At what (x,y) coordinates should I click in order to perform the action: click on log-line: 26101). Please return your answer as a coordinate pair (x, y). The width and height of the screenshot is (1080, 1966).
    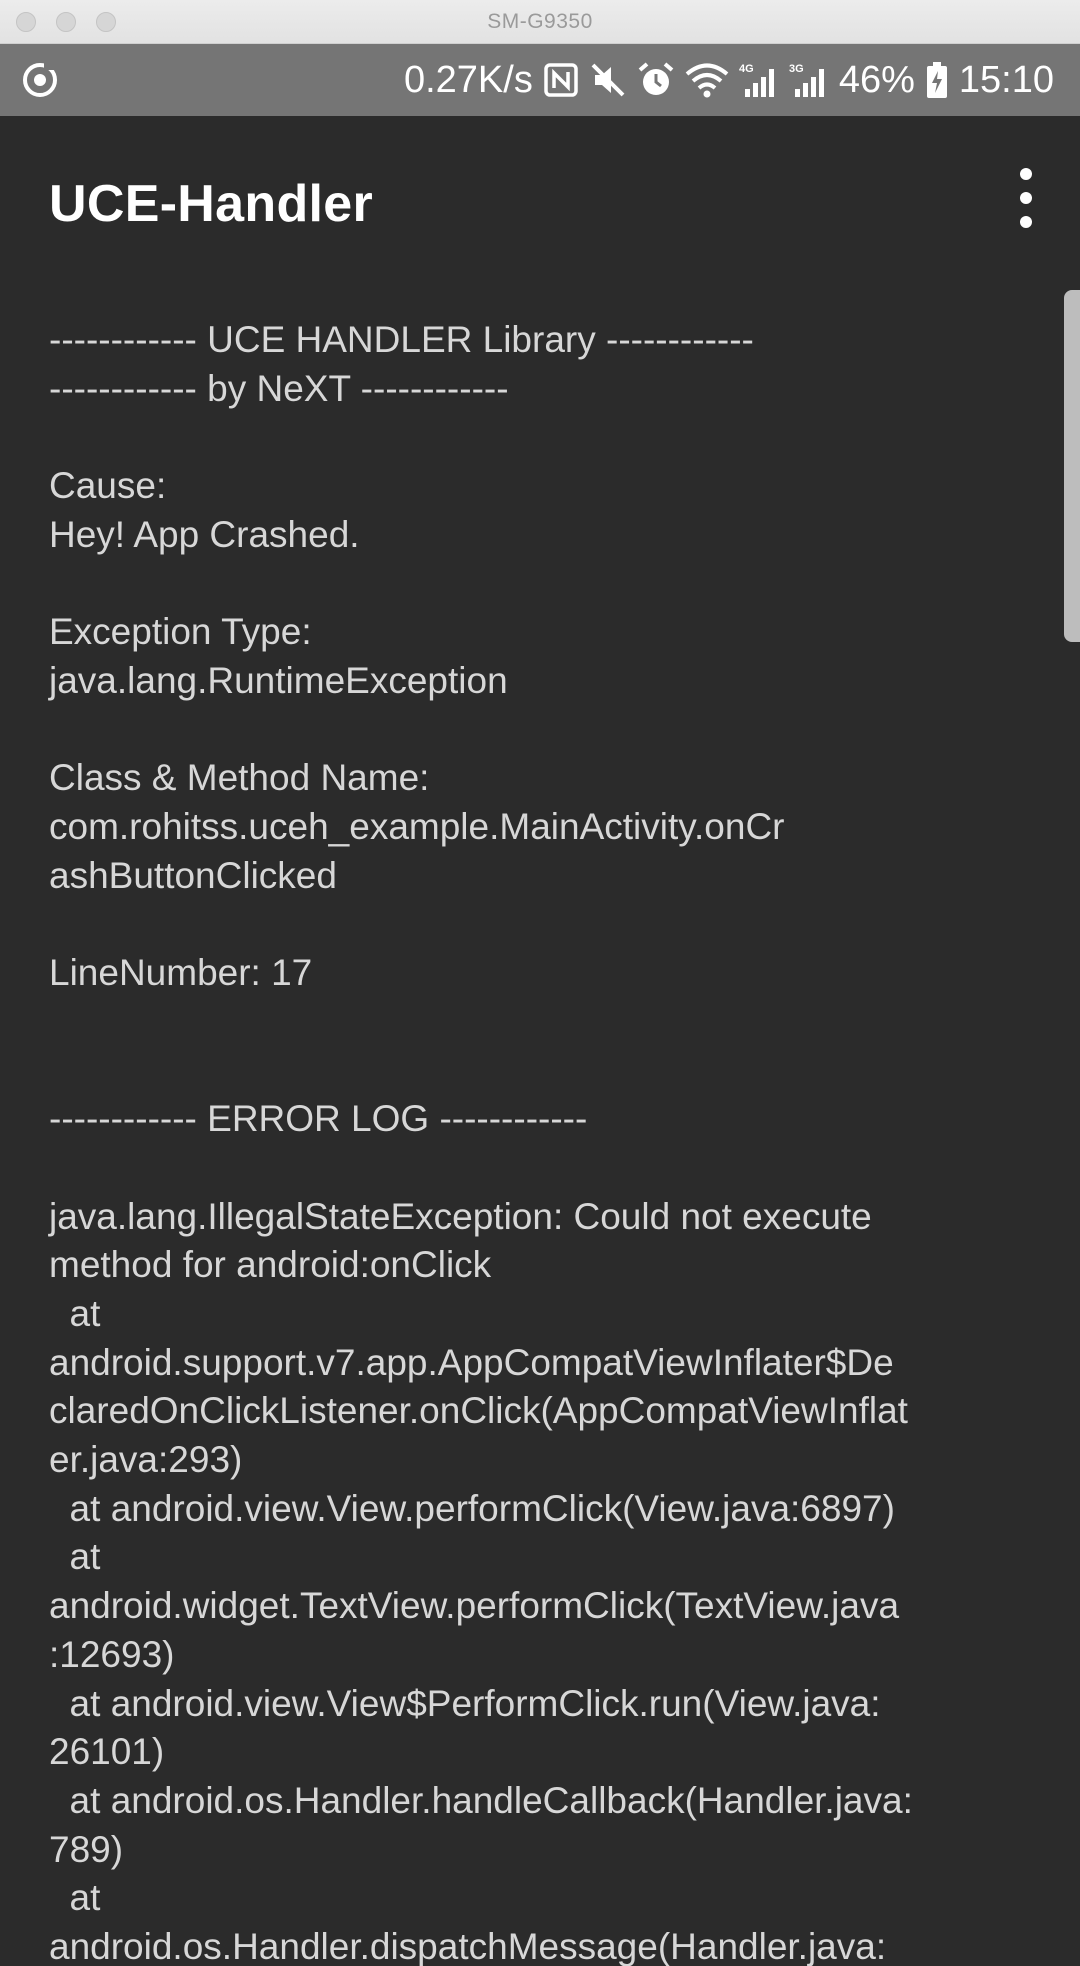
    Looking at the image, I should click on (107, 1752).